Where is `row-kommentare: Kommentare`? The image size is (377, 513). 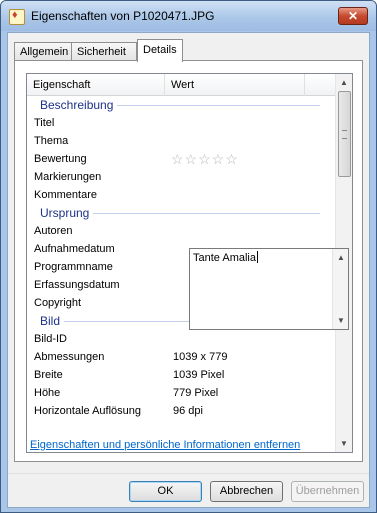 row-kommentare: Kommentare is located at coordinates (181, 195).